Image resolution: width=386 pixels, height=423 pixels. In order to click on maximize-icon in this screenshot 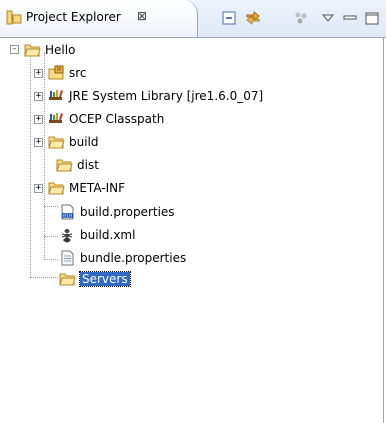, I will do `click(372, 18)`.